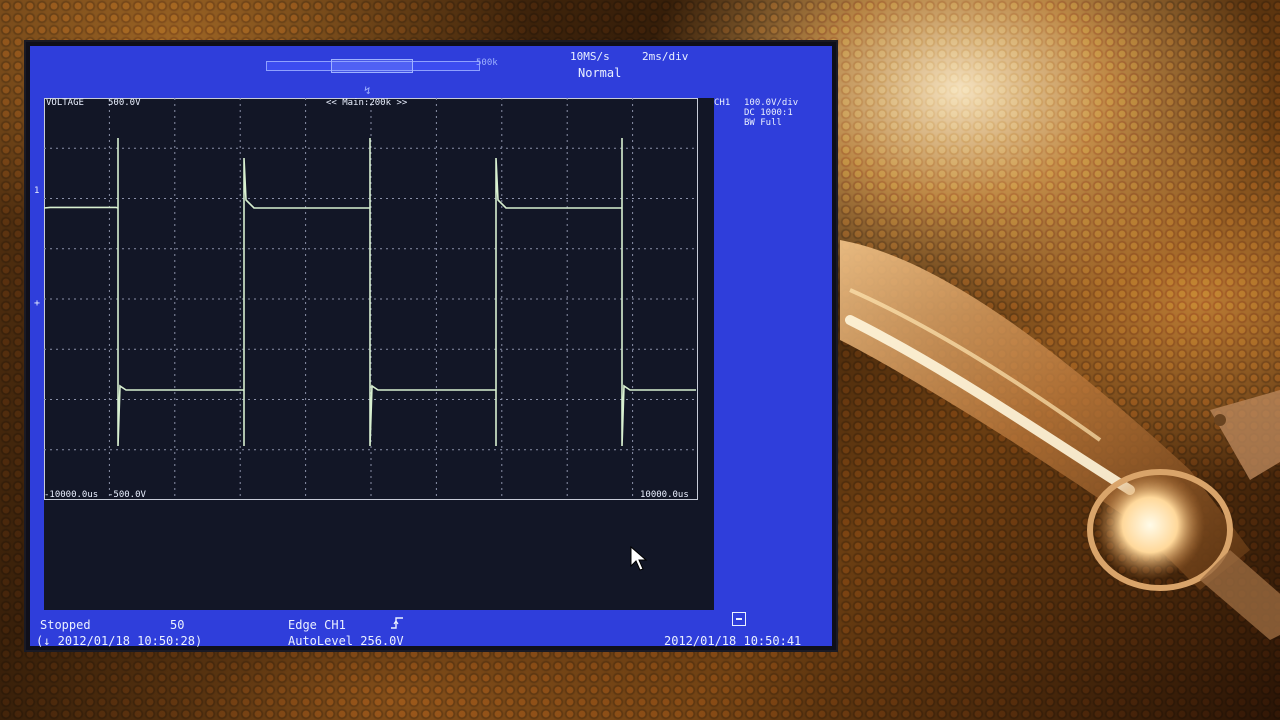 This screenshot has width=1280, height=720. What do you see at coordinates (397, 625) in the screenshot?
I see `rising-edge-icon` at bounding box center [397, 625].